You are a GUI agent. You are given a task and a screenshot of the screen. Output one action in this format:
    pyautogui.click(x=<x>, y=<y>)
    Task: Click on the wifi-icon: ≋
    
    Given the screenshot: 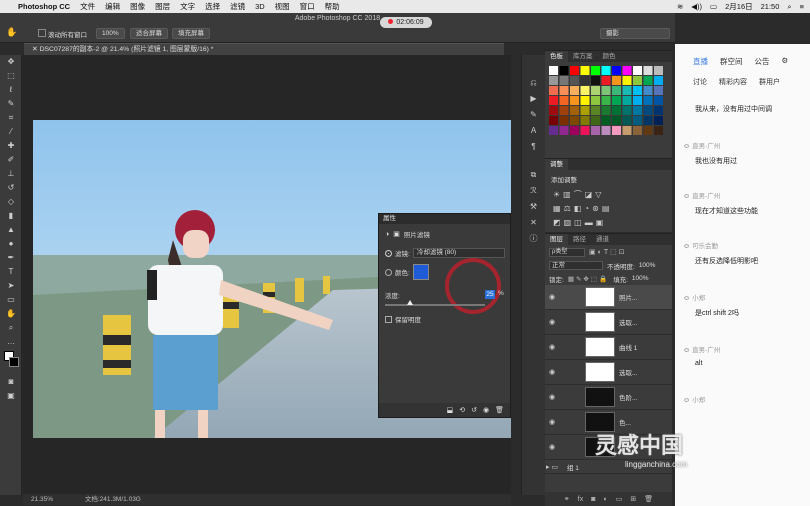 What is the action you would take?
    pyautogui.click(x=680, y=6)
    